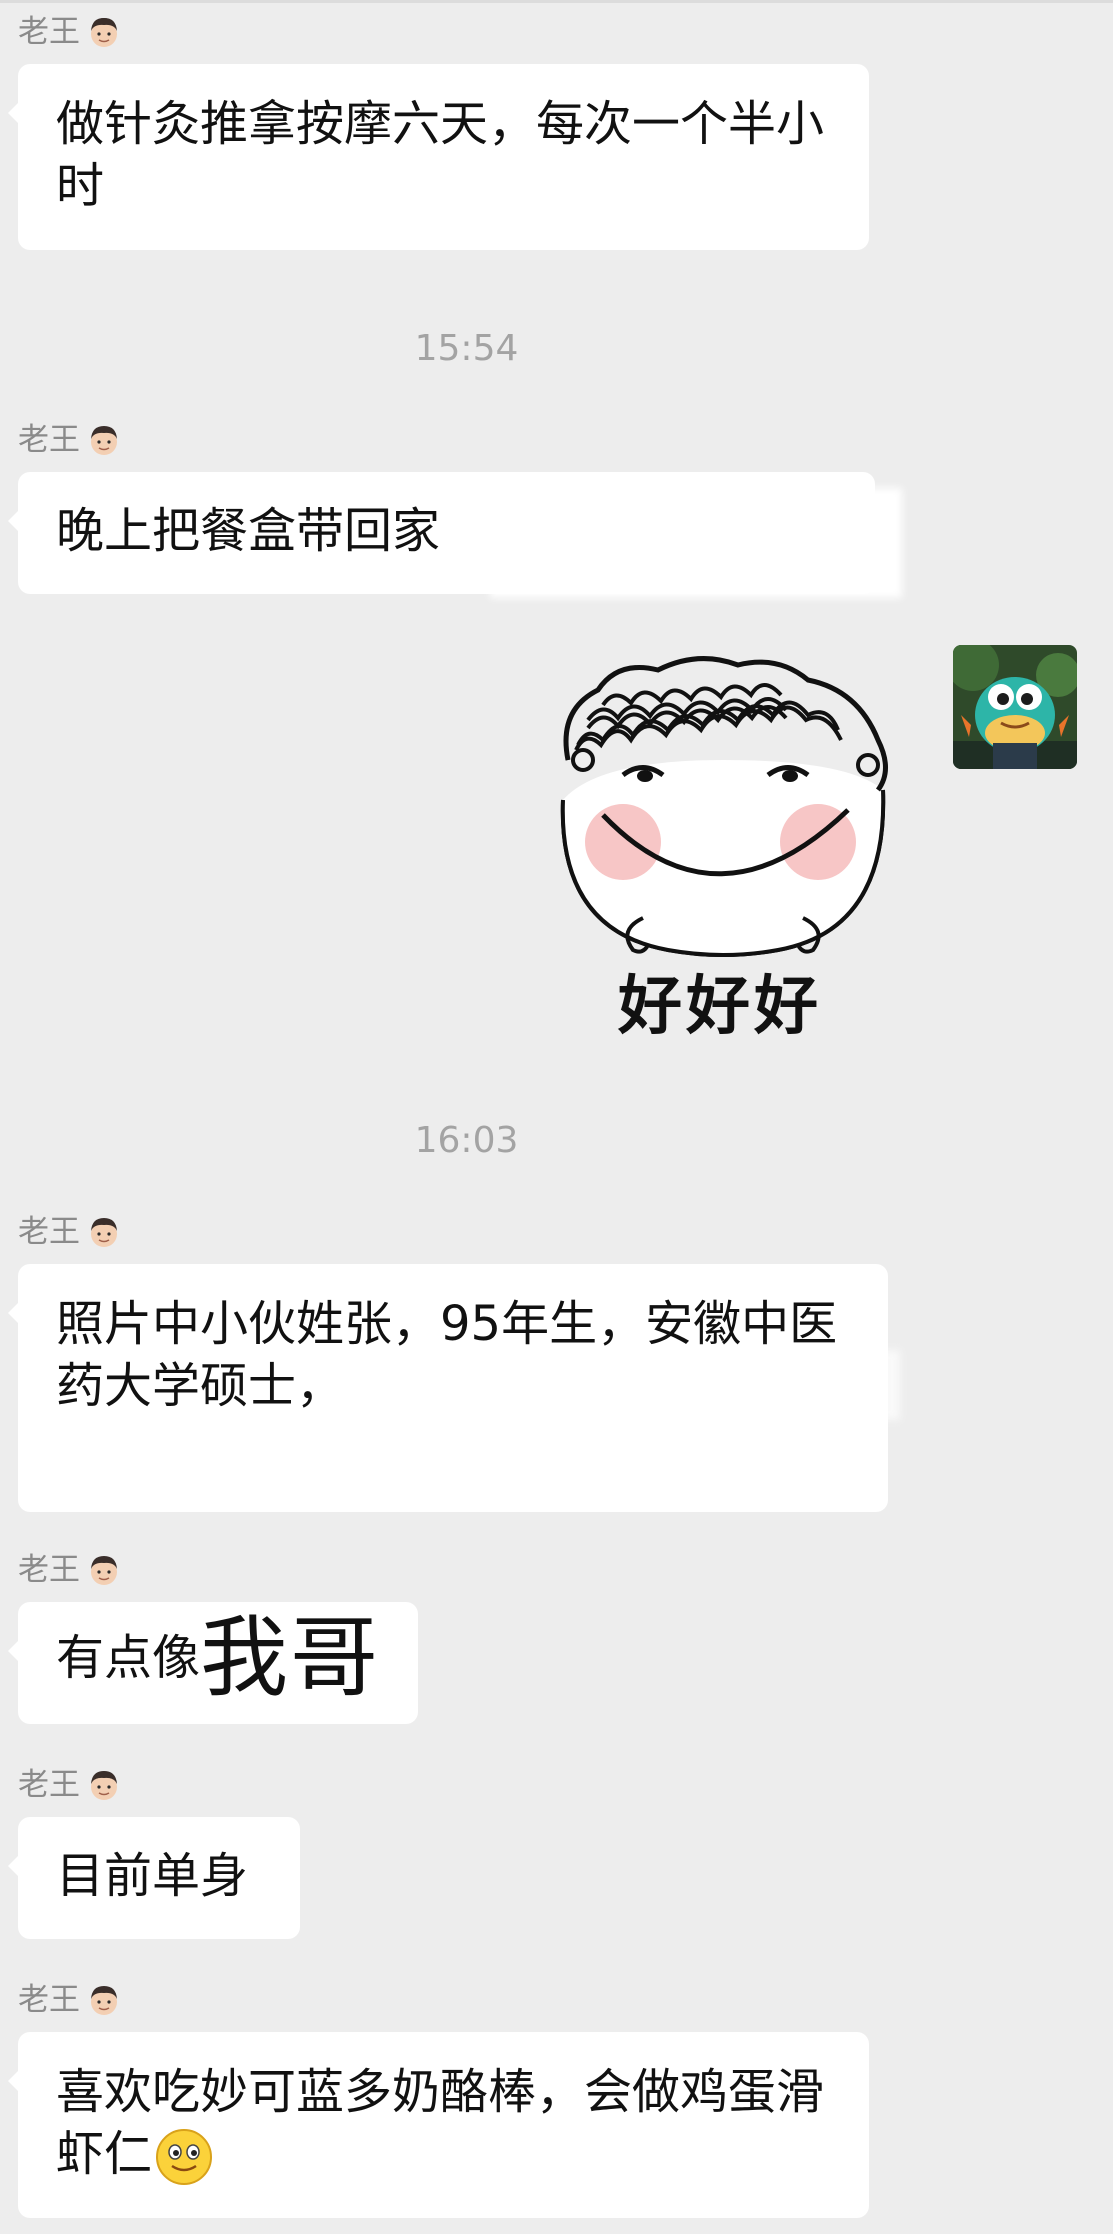 The width and height of the screenshot is (1113, 2234). Describe the element at coordinates (438, 2125) in the screenshot. I see `message-bubble: 喜欢吃妙可蓝多奶酪棒，会做鸡蛋滑虾仁` at that location.